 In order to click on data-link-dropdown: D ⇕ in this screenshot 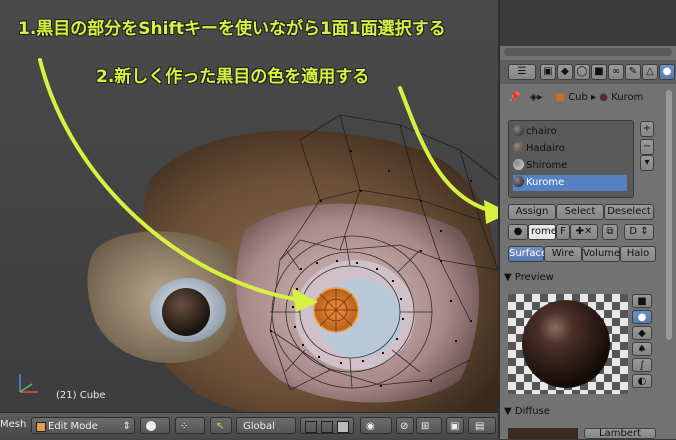, I will do `click(639, 232)`.